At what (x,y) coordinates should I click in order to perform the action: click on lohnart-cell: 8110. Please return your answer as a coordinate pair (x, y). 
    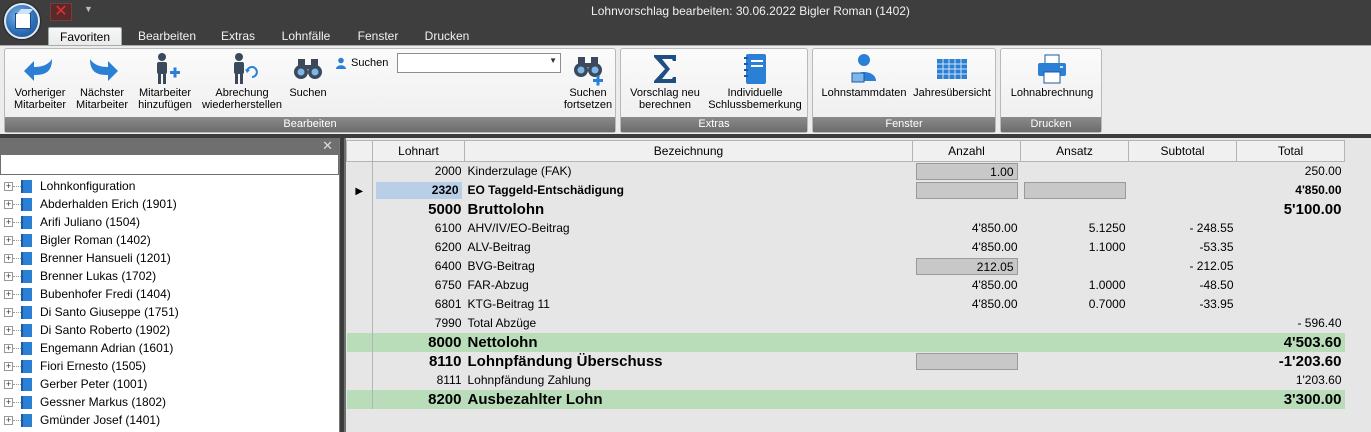
    Looking at the image, I should click on (419, 361).